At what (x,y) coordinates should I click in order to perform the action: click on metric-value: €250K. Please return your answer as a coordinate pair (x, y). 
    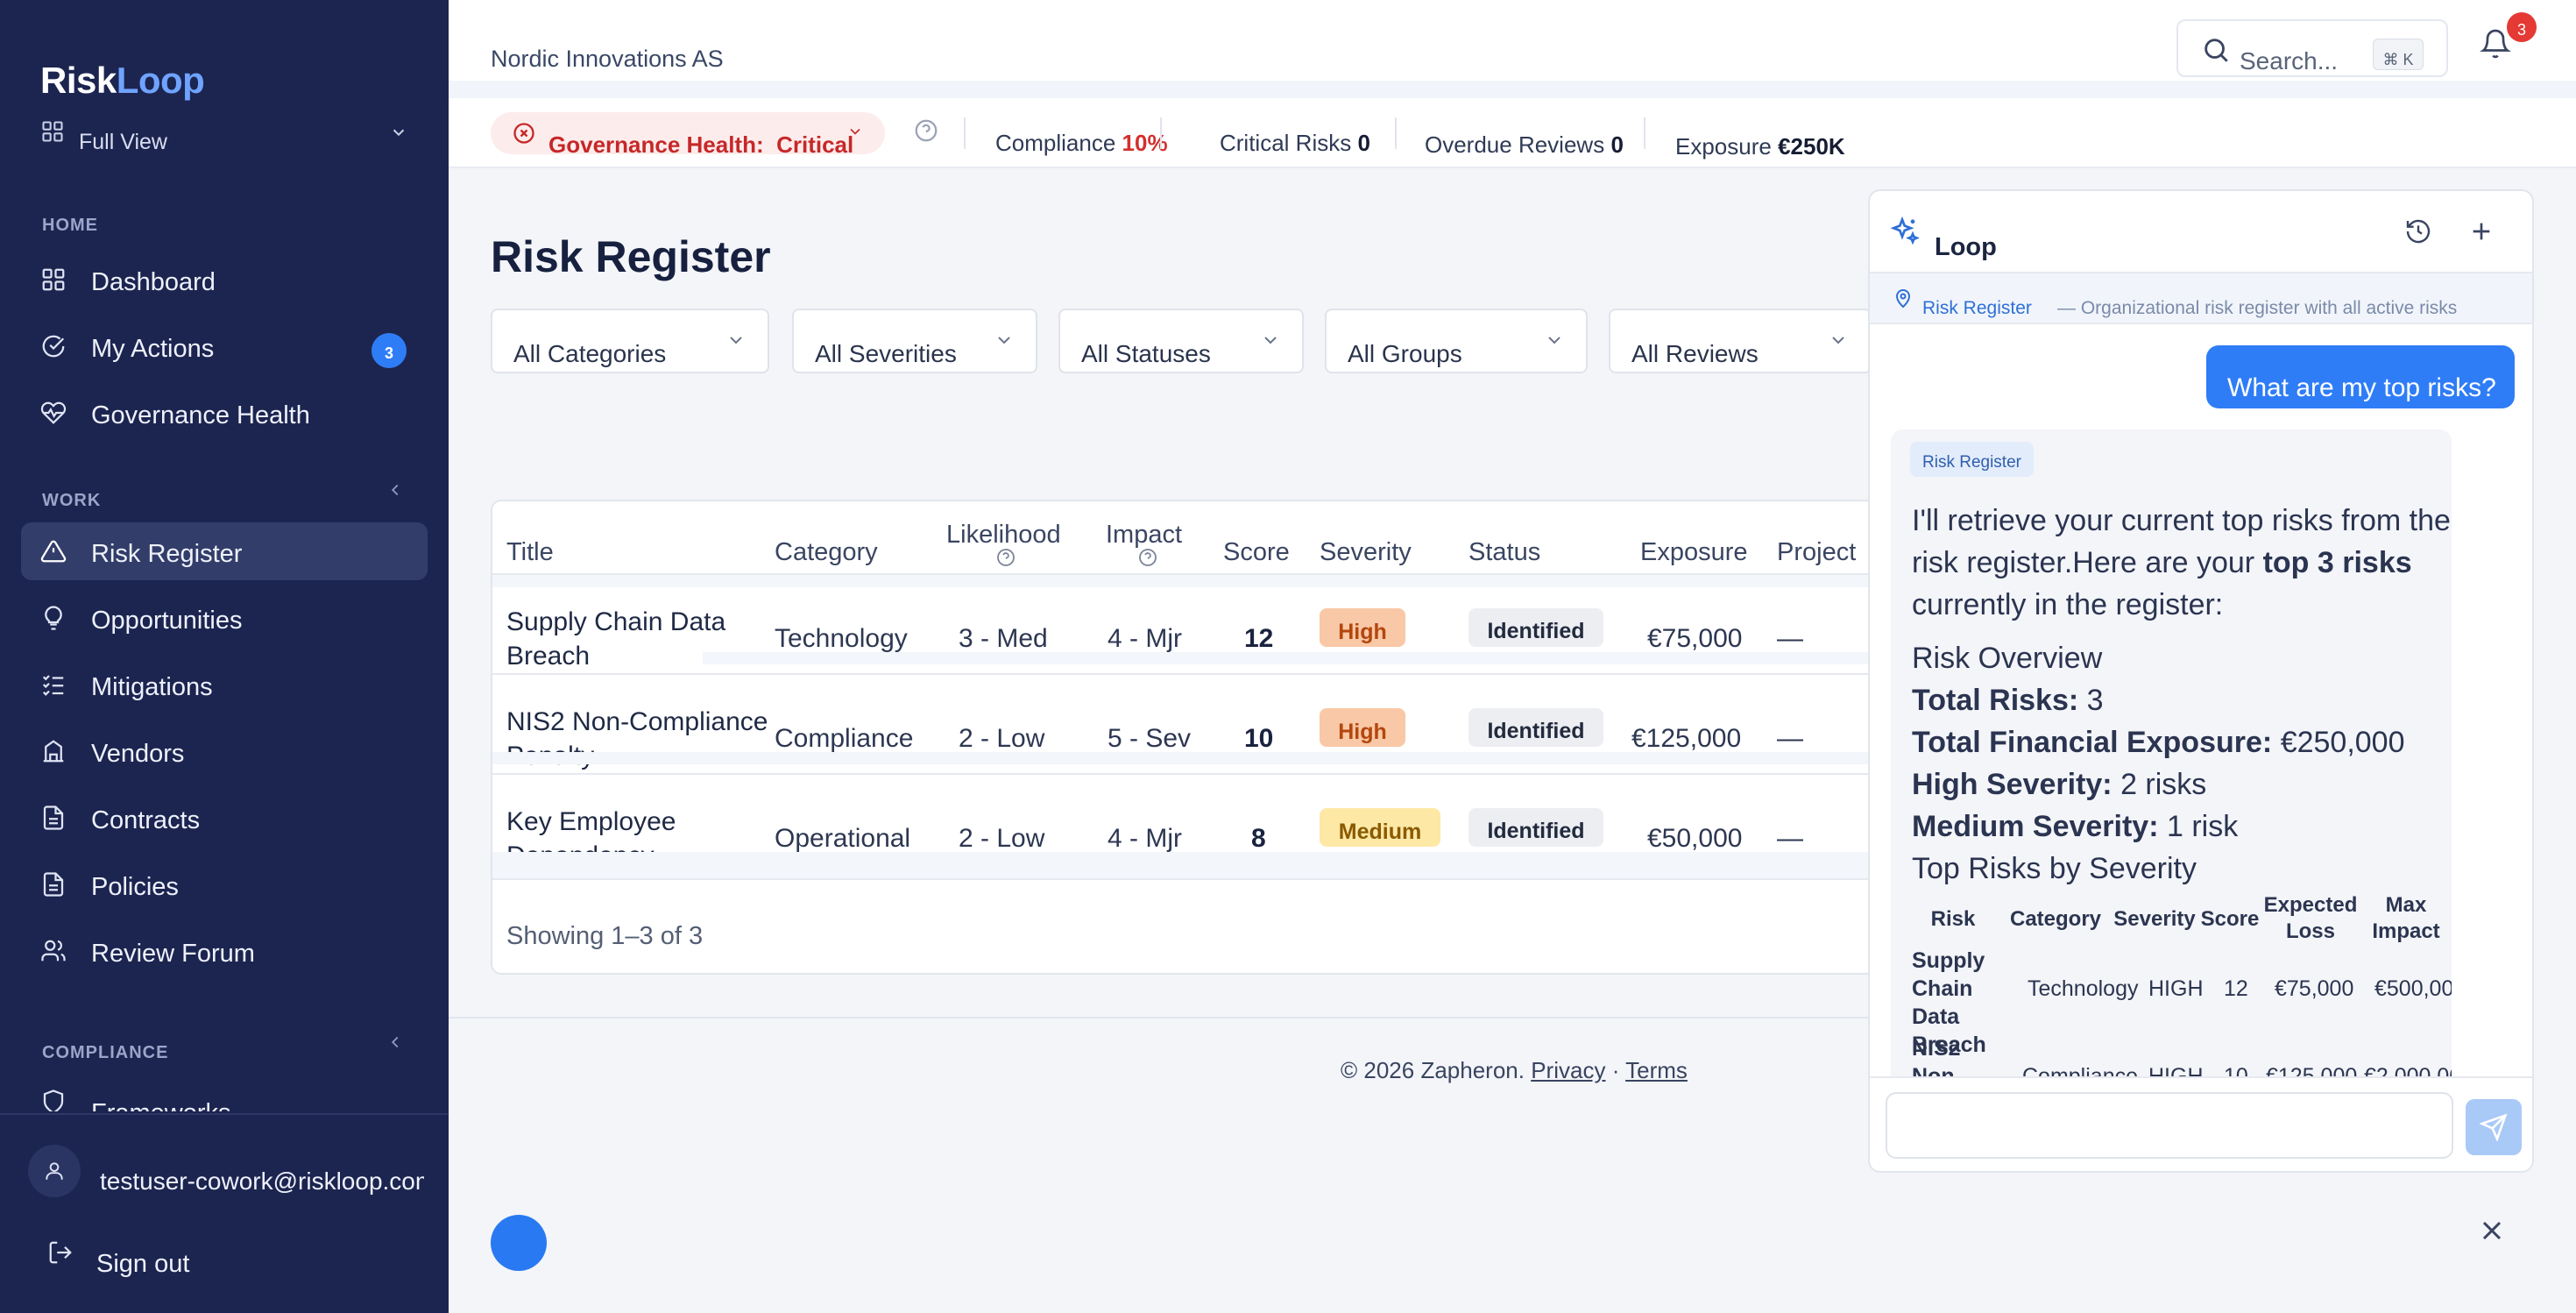
    Looking at the image, I should click on (1811, 146).